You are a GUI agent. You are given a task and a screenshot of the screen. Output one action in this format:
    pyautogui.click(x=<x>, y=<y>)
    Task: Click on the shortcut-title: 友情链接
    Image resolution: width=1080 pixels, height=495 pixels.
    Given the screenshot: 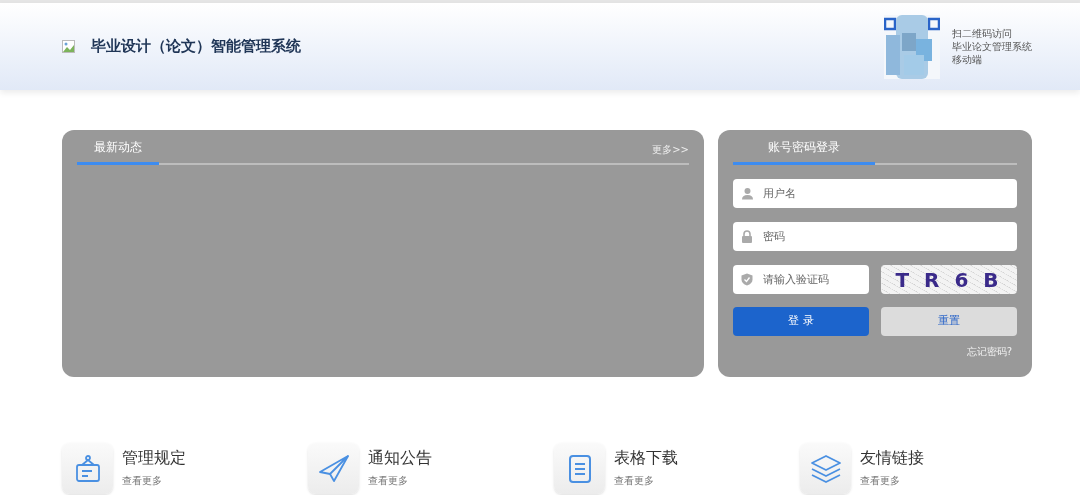 What is the action you would take?
    pyautogui.click(x=892, y=458)
    